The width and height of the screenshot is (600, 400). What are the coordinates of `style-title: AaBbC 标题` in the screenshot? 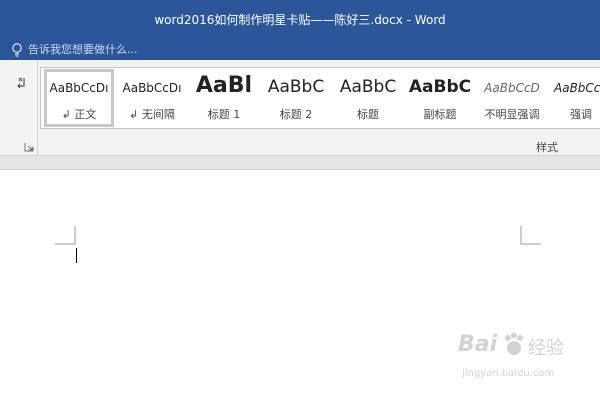 It's located at (368, 98).